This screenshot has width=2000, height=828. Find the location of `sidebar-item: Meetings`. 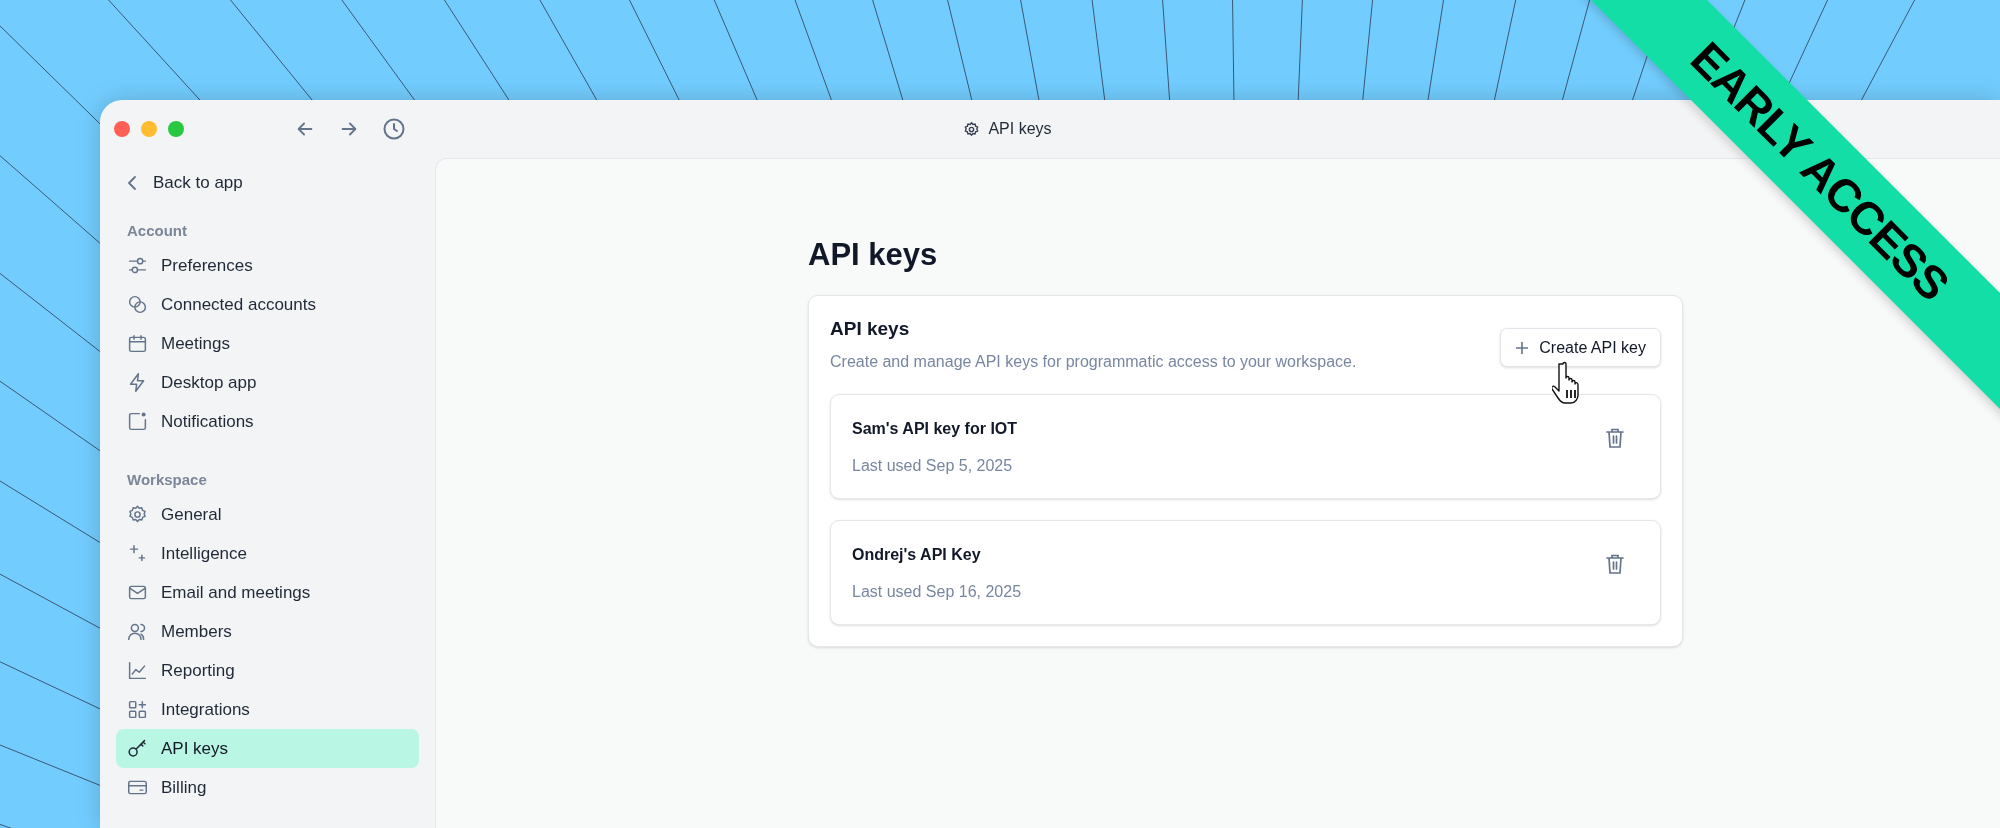

sidebar-item: Meetings is located at coordinates (267, 343).